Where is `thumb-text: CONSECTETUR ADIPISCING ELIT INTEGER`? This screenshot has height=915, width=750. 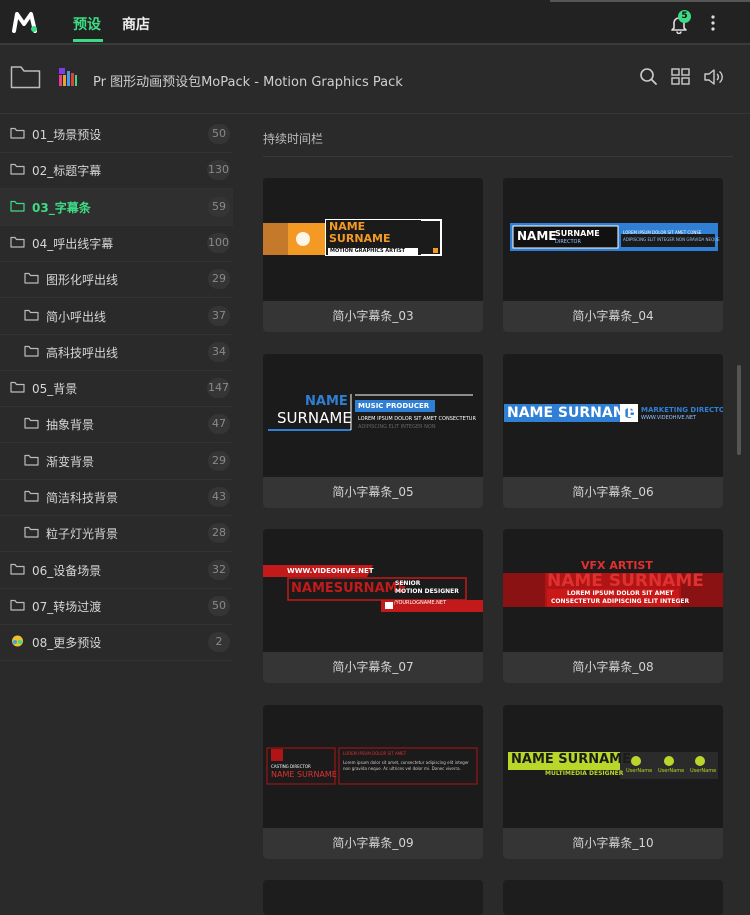 thumb-text: CONSECTETUR ADIPISCING ELIT INTEGER is located at coordinates (620, 601).